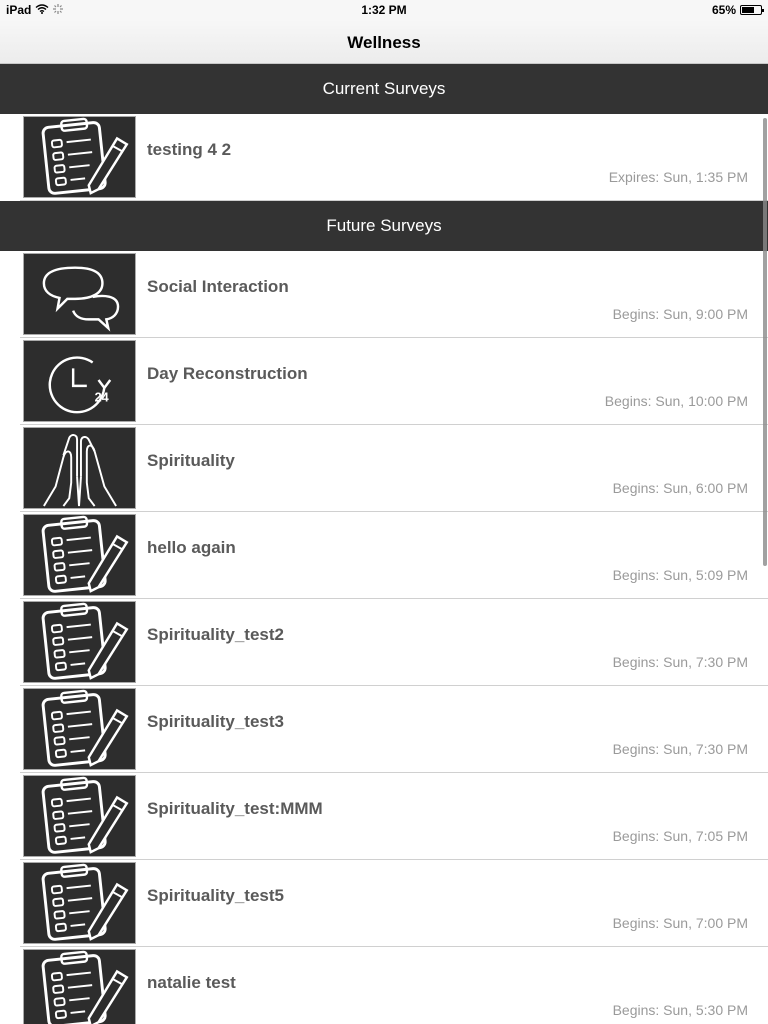 This screenshot has width=768, height=1024. What do you see at coordinates (384, 903) in the screenshot?
I see `survey-row: Spirituality_test5 Begins: Sun, 7:00 PM` at bounding box center [384, 903].